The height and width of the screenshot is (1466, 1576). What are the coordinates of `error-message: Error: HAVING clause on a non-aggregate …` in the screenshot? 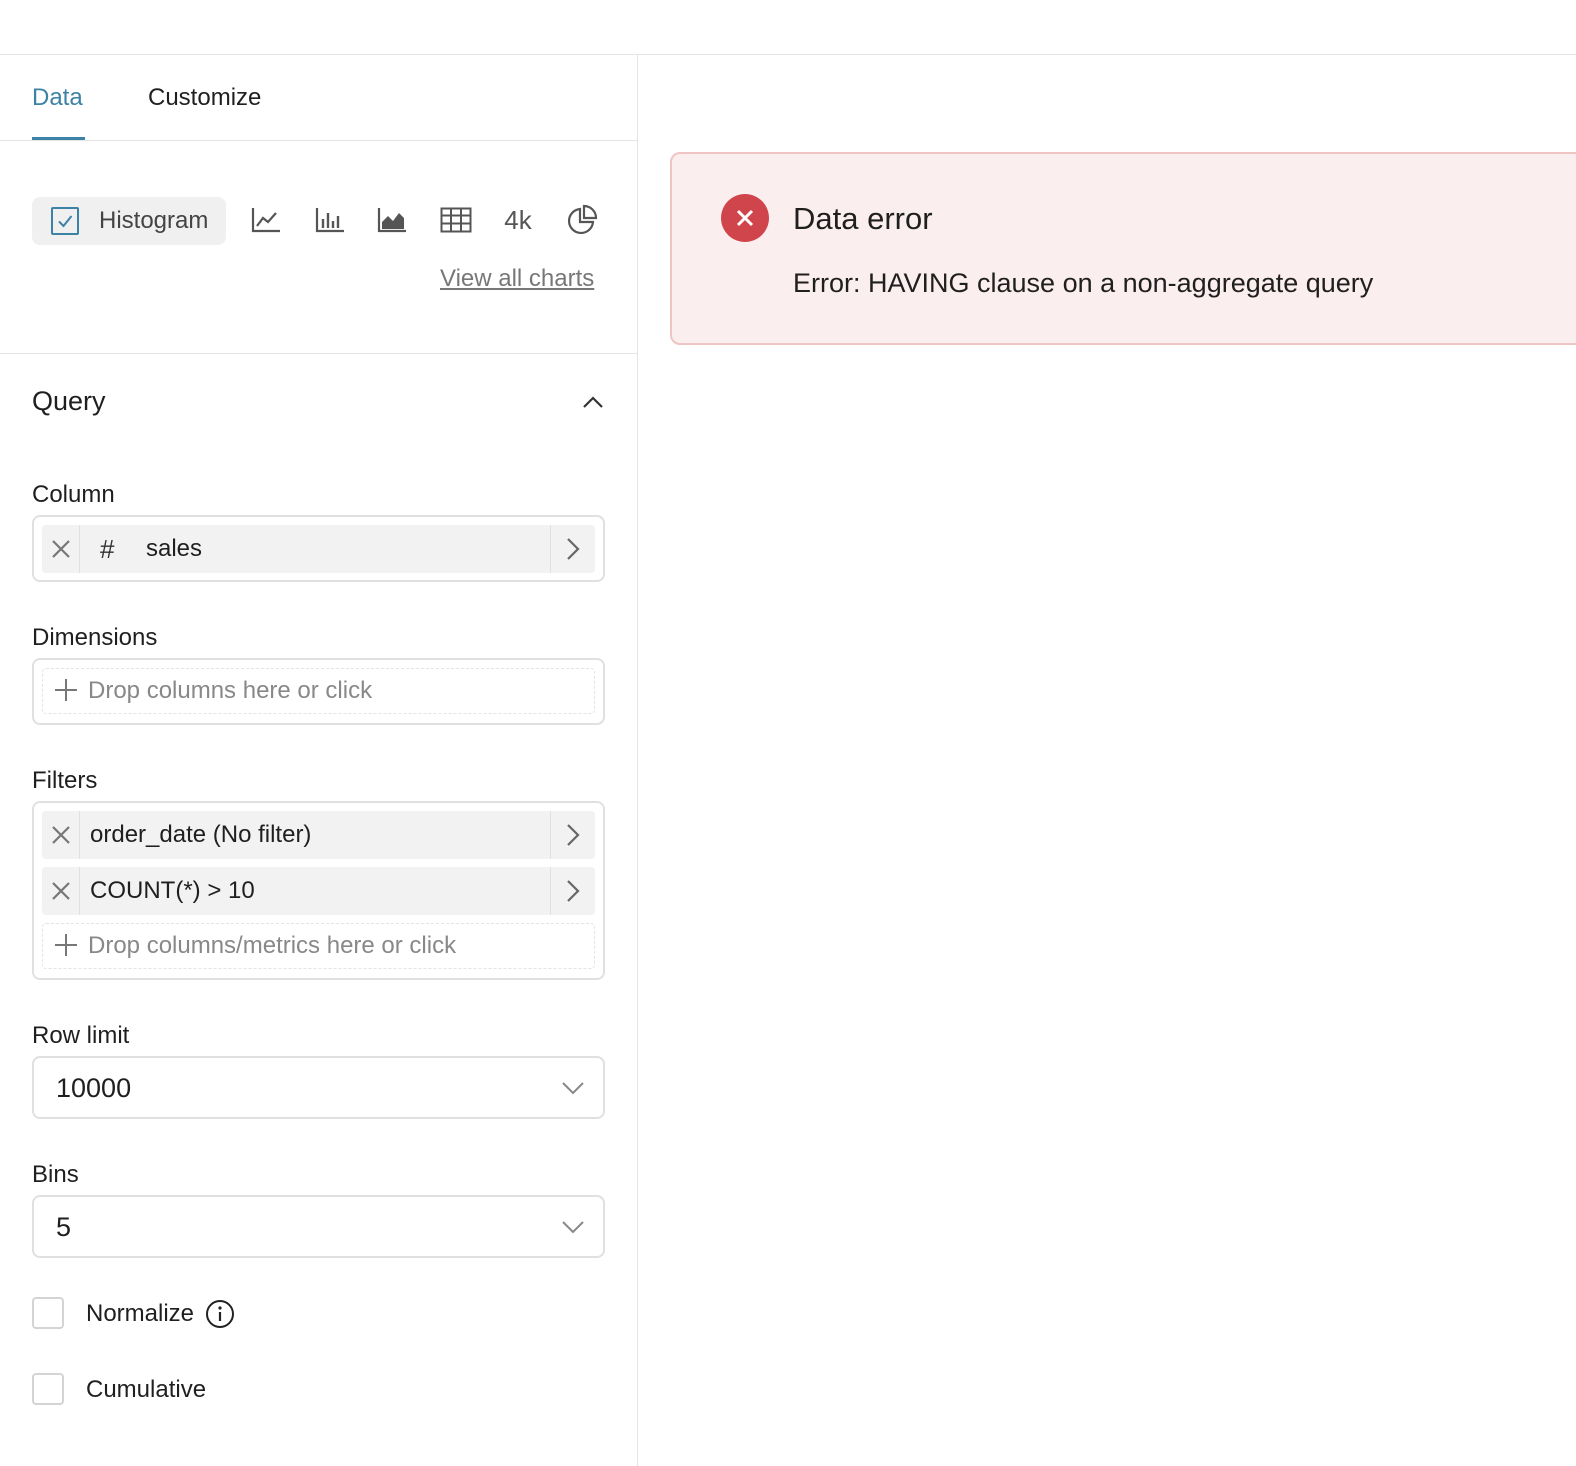 It's located at (1083, 283).